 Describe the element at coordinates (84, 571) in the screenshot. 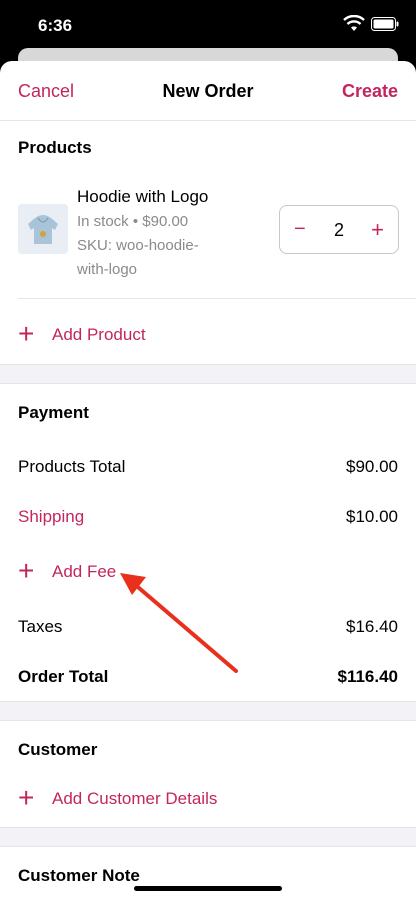

I see `add-fee-label: Add Fee` at that location.